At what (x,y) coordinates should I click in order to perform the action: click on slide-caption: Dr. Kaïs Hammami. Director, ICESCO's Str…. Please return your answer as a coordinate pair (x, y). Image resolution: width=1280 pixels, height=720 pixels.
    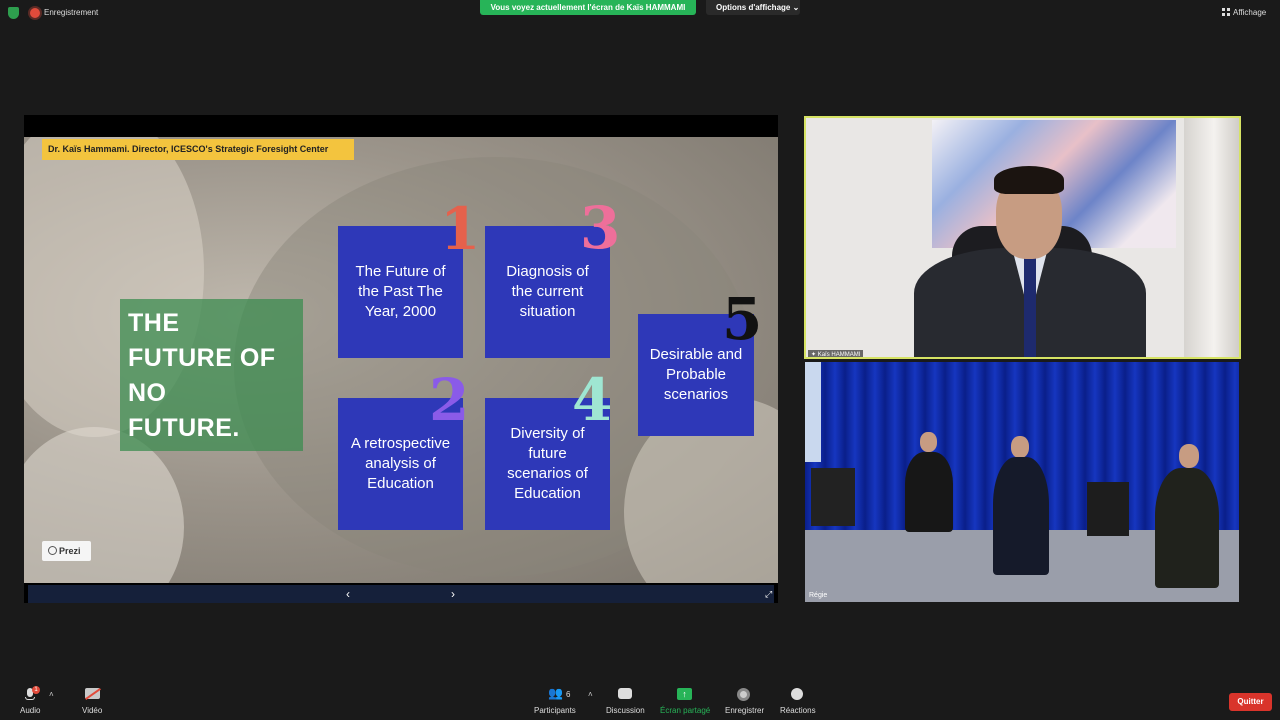
    Looking at the image, I should click on (198, 149).